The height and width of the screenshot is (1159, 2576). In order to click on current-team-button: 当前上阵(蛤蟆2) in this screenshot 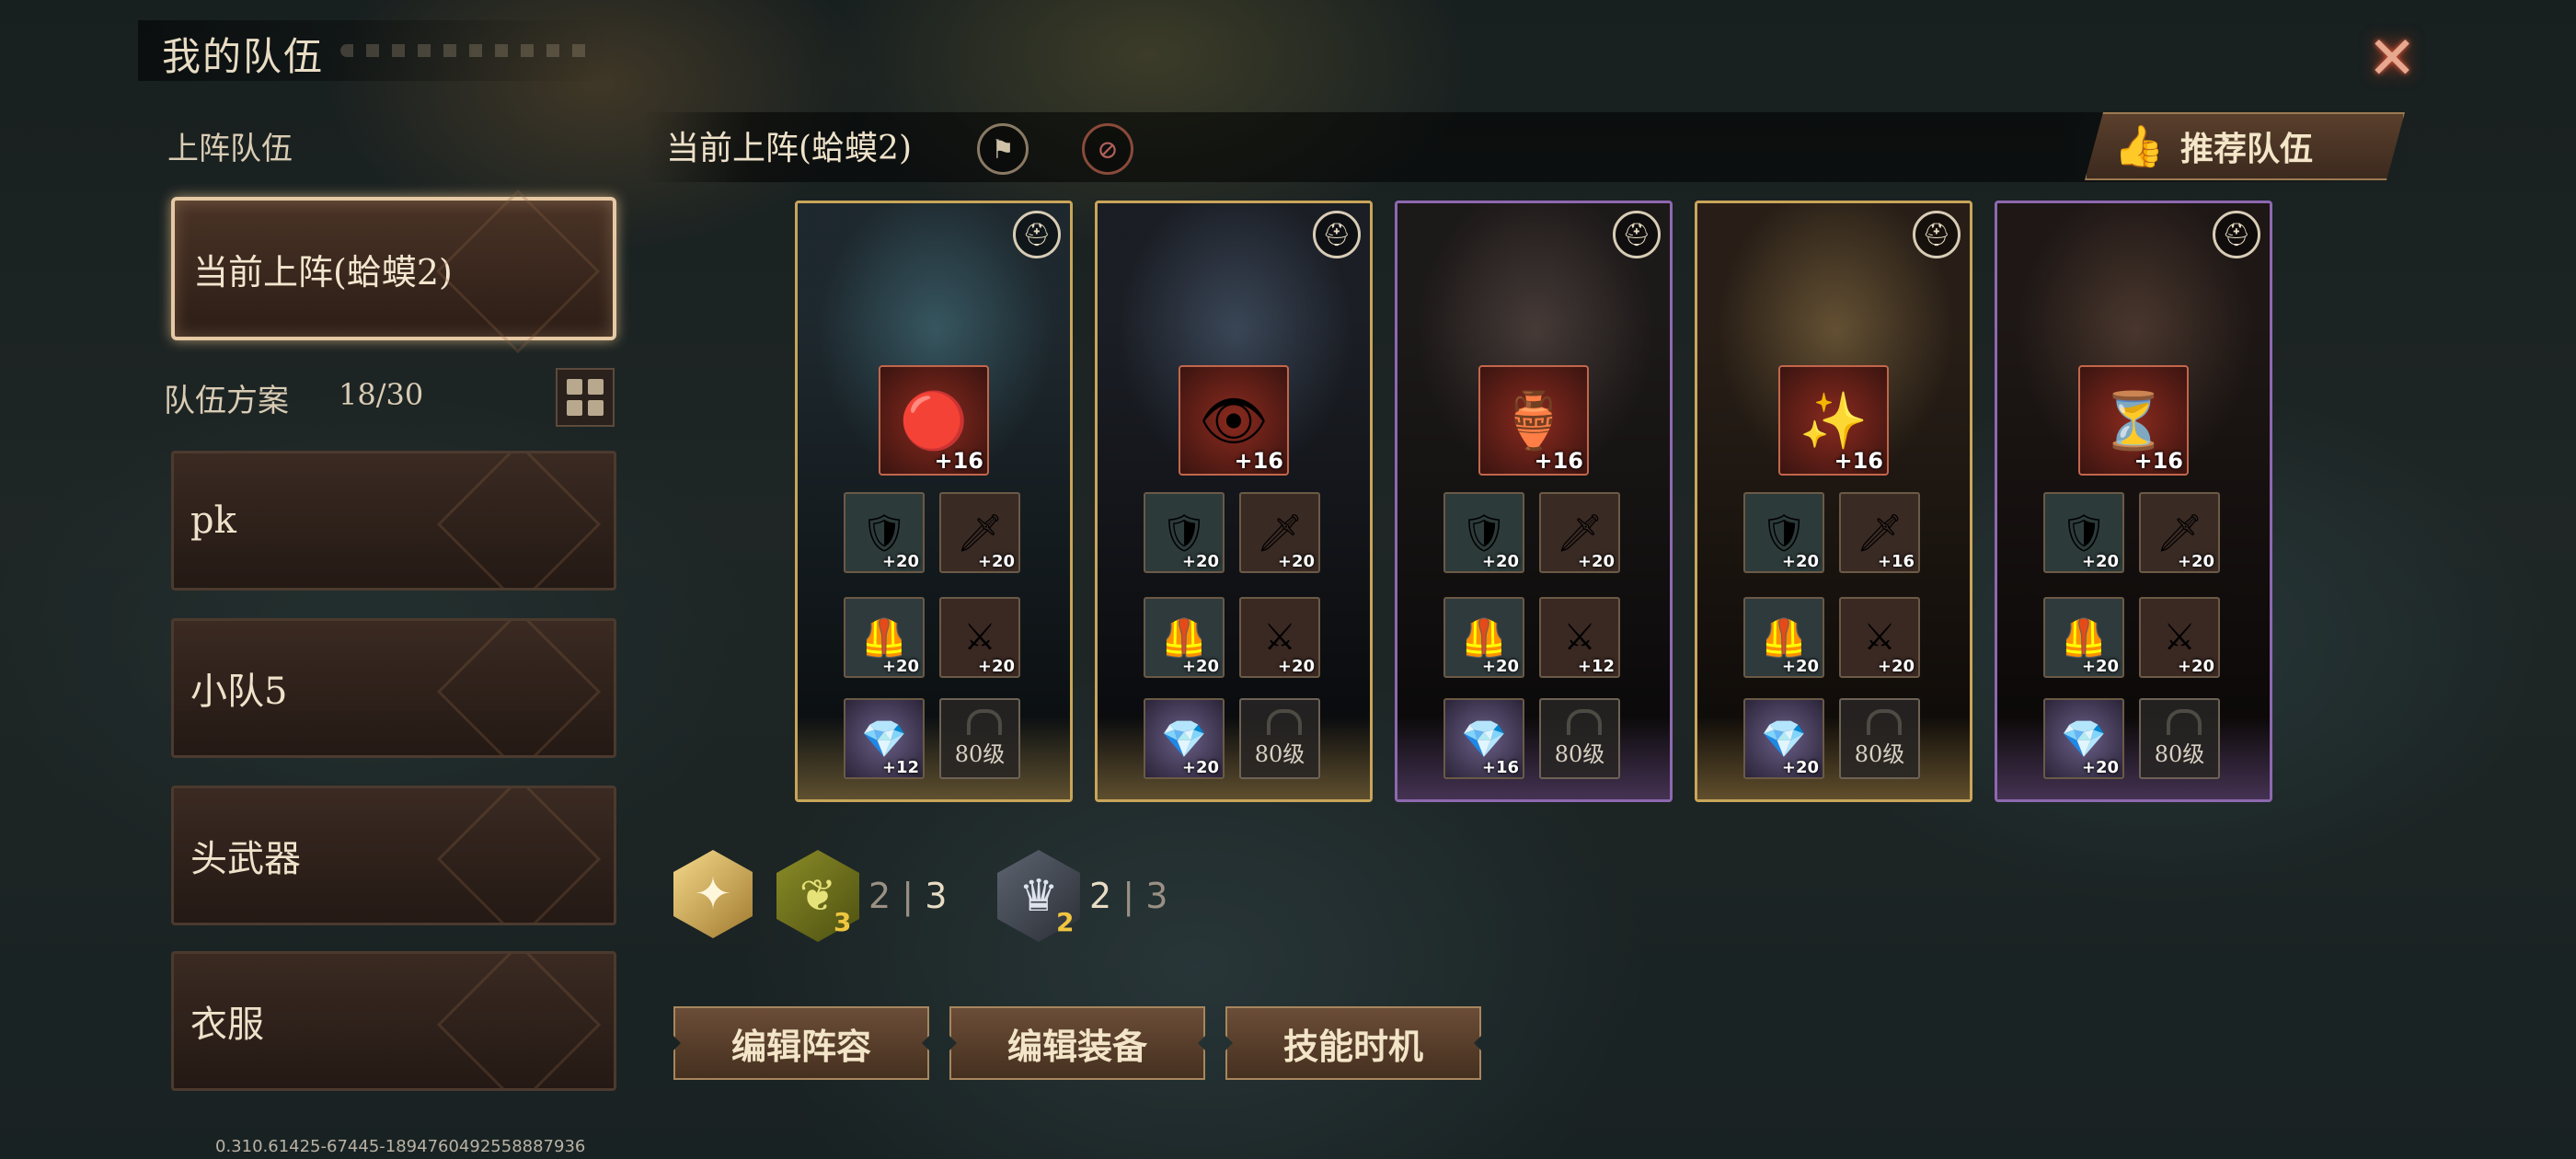, I will do `click(393, 271)`.